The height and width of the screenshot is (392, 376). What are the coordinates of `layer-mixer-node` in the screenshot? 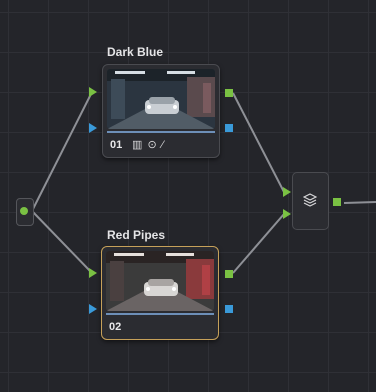 It's located at (310, 201).